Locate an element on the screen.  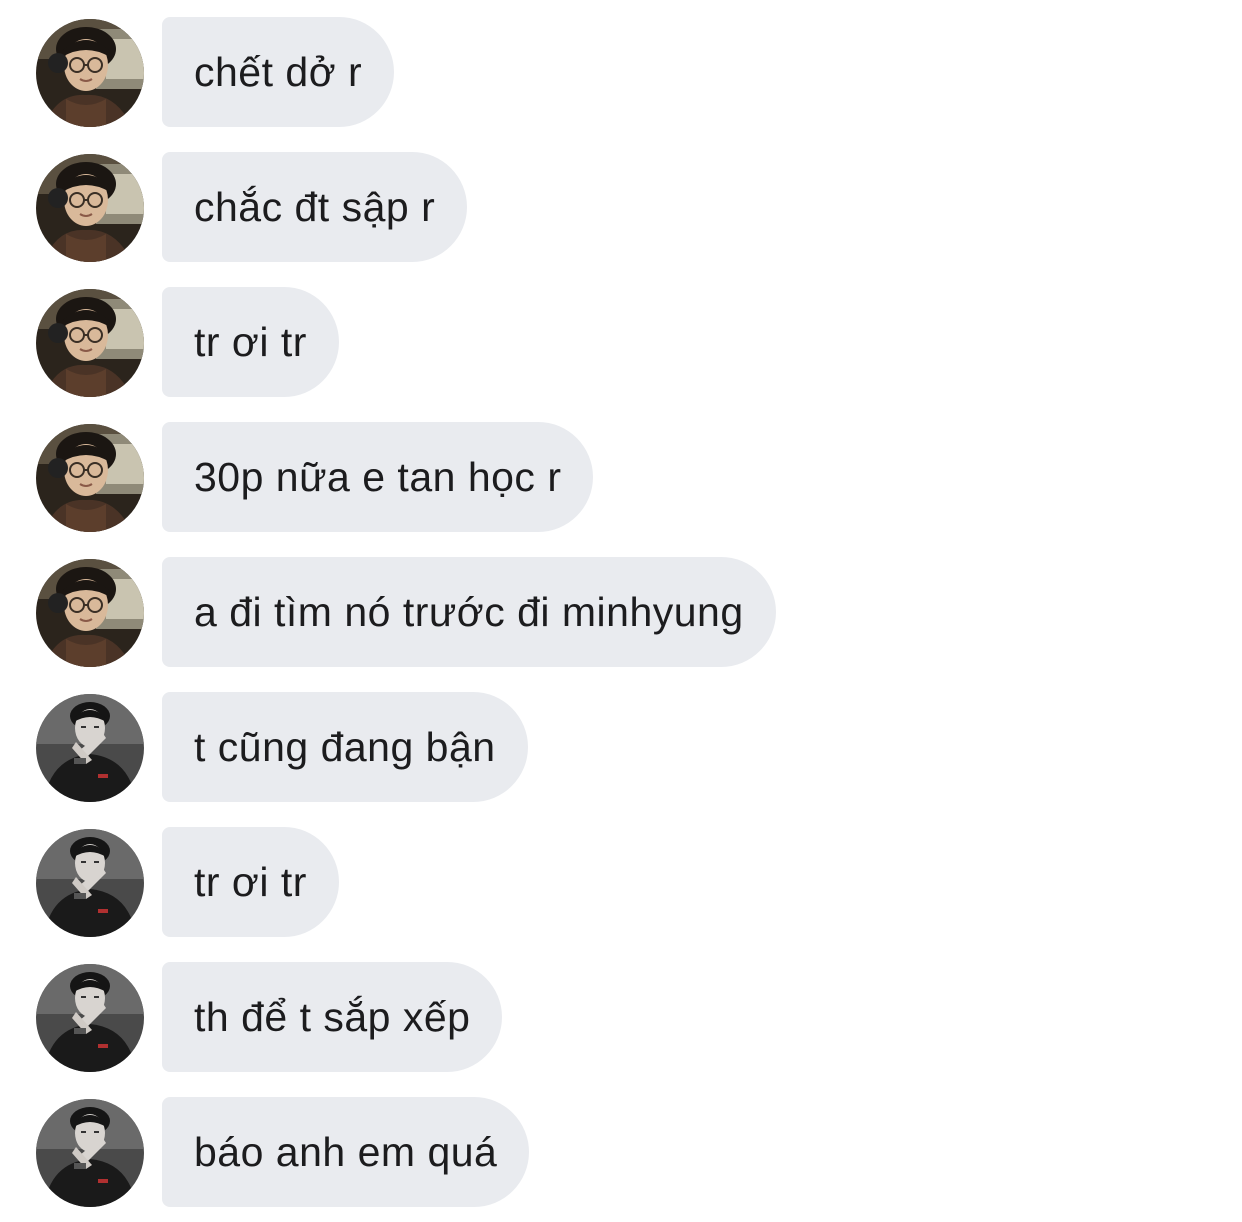
message-bubble: chết dở r is located at coordinates (278, 72).